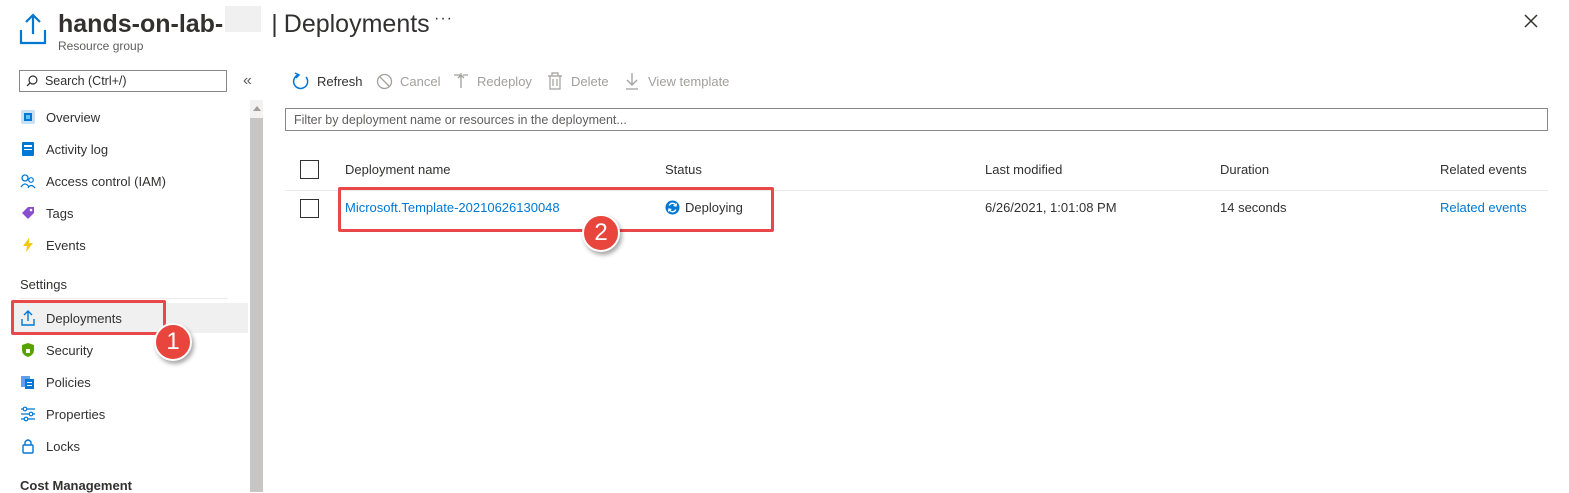  I want to click on highlight-box-deployments, so click(88, 317).